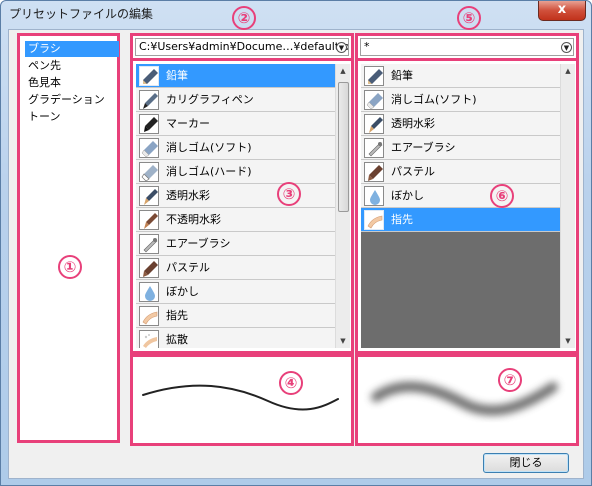 The image size is (592, 486). Describe the element at coordinates (291, 383) in the screenshot. I see `callout-4: ④` at that location.